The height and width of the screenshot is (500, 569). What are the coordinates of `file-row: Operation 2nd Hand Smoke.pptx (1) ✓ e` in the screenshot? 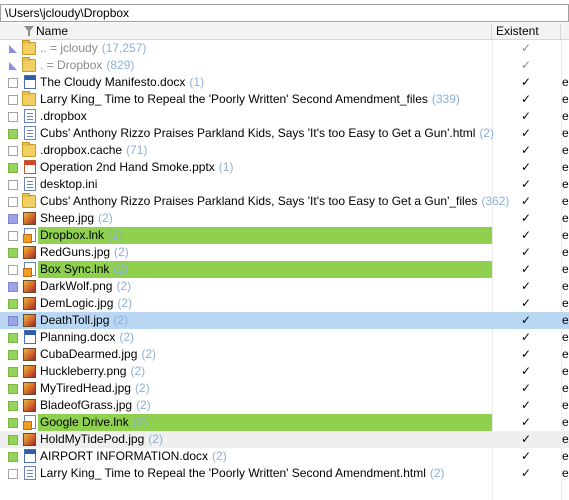 It's located at (284, 167).